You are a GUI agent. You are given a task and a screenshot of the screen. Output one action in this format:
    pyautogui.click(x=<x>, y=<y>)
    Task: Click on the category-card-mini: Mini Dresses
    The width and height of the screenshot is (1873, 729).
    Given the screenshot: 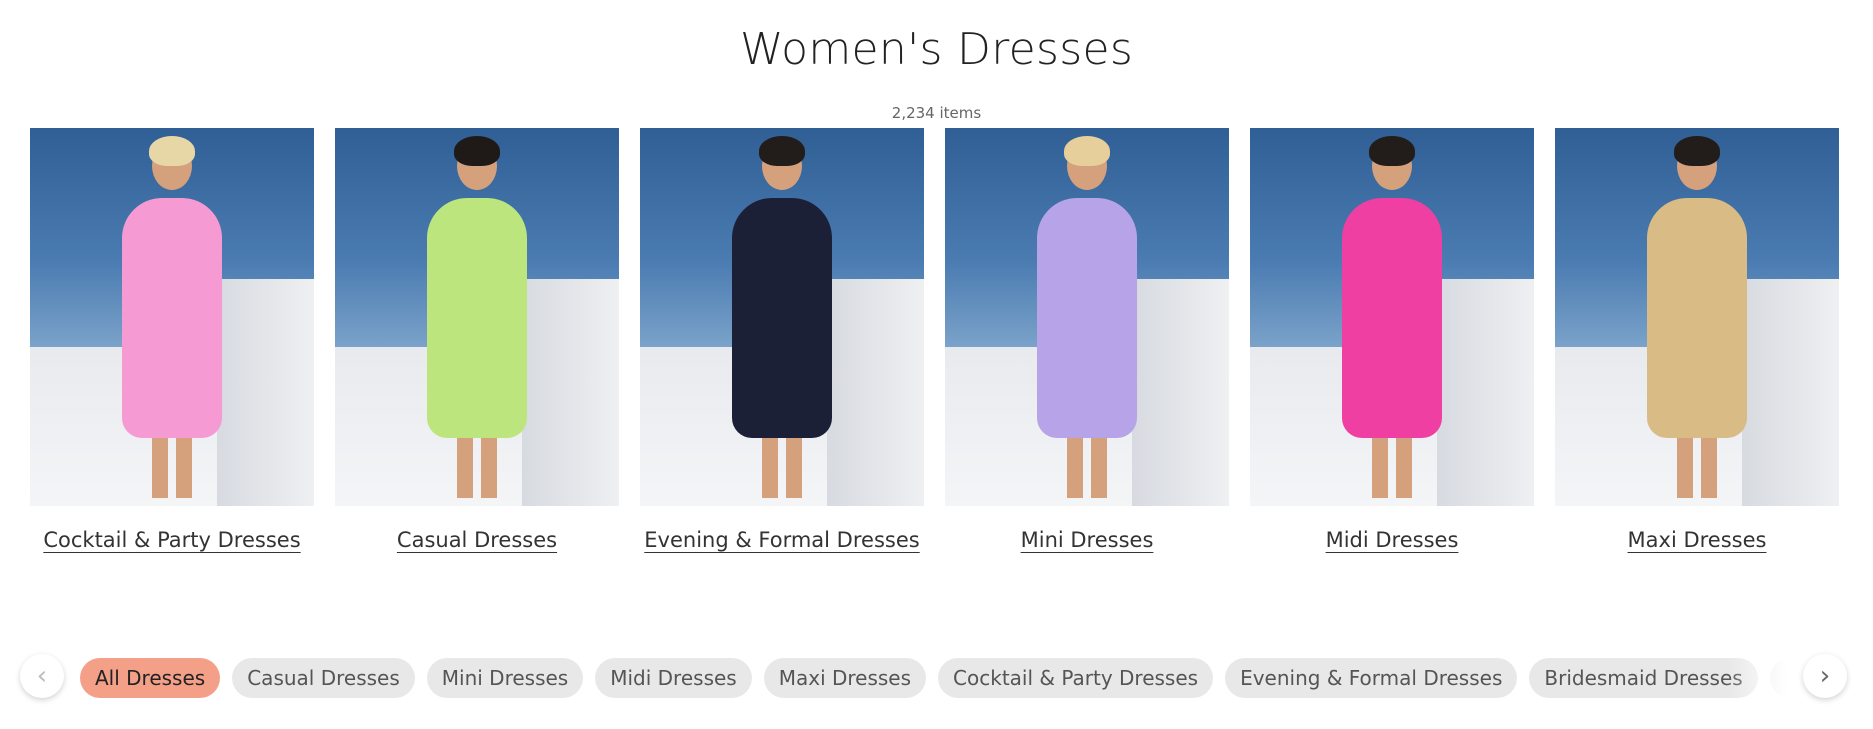 What is the action you would take?
    pyautogui.click(x=1087, y=340)
    